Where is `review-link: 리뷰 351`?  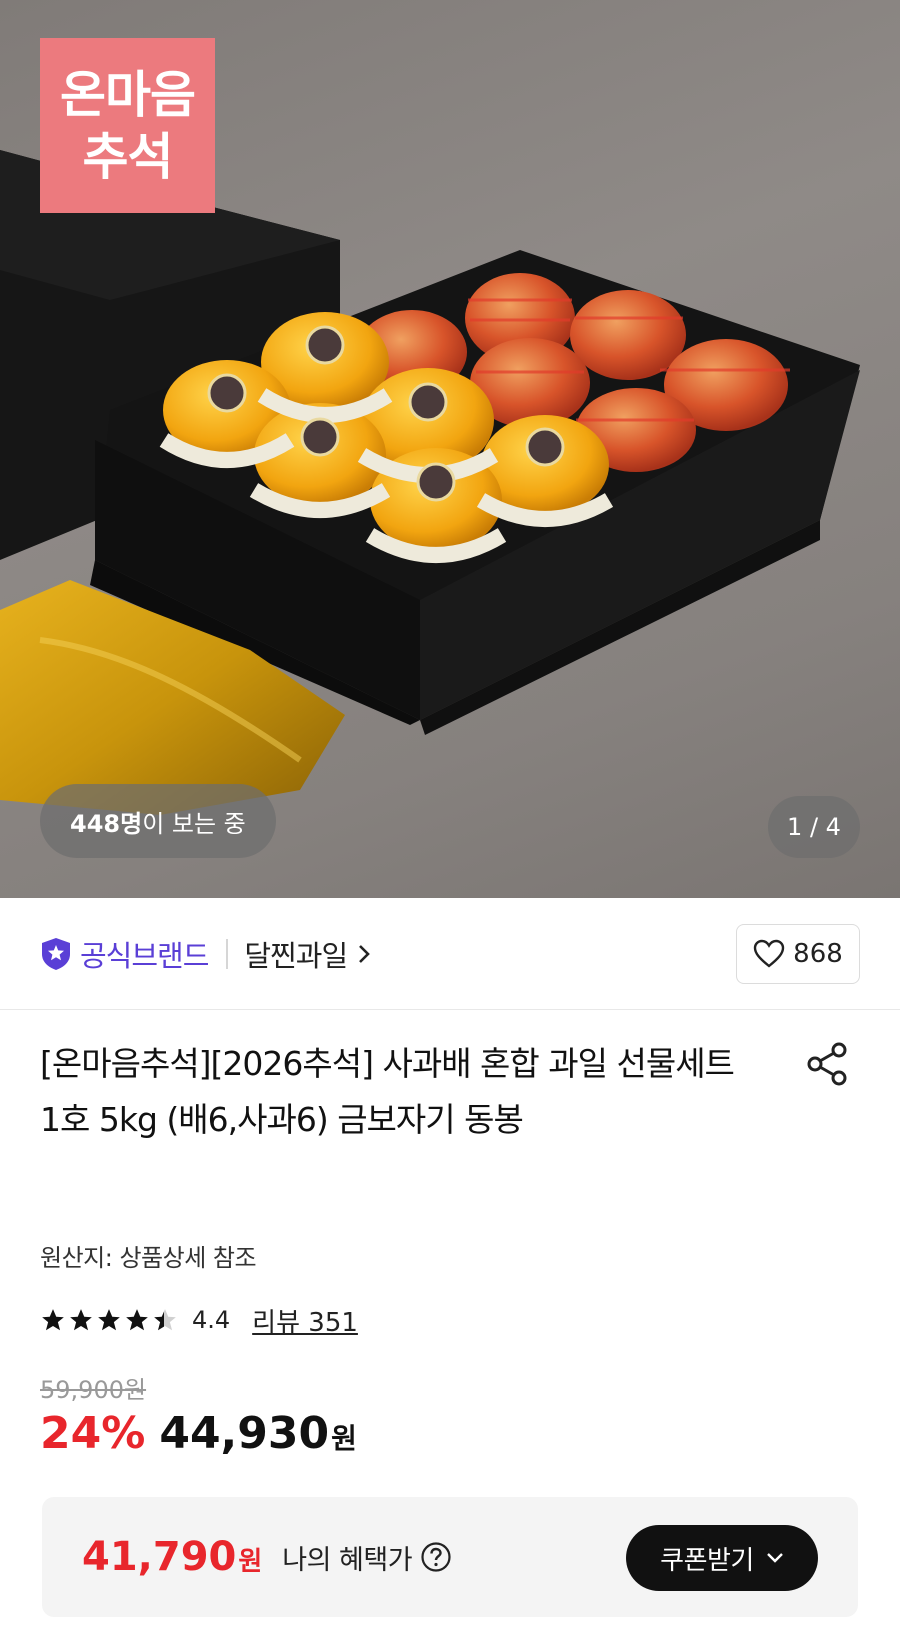
review-link: 리뷰 351 is located at coordinates (305, 1320).